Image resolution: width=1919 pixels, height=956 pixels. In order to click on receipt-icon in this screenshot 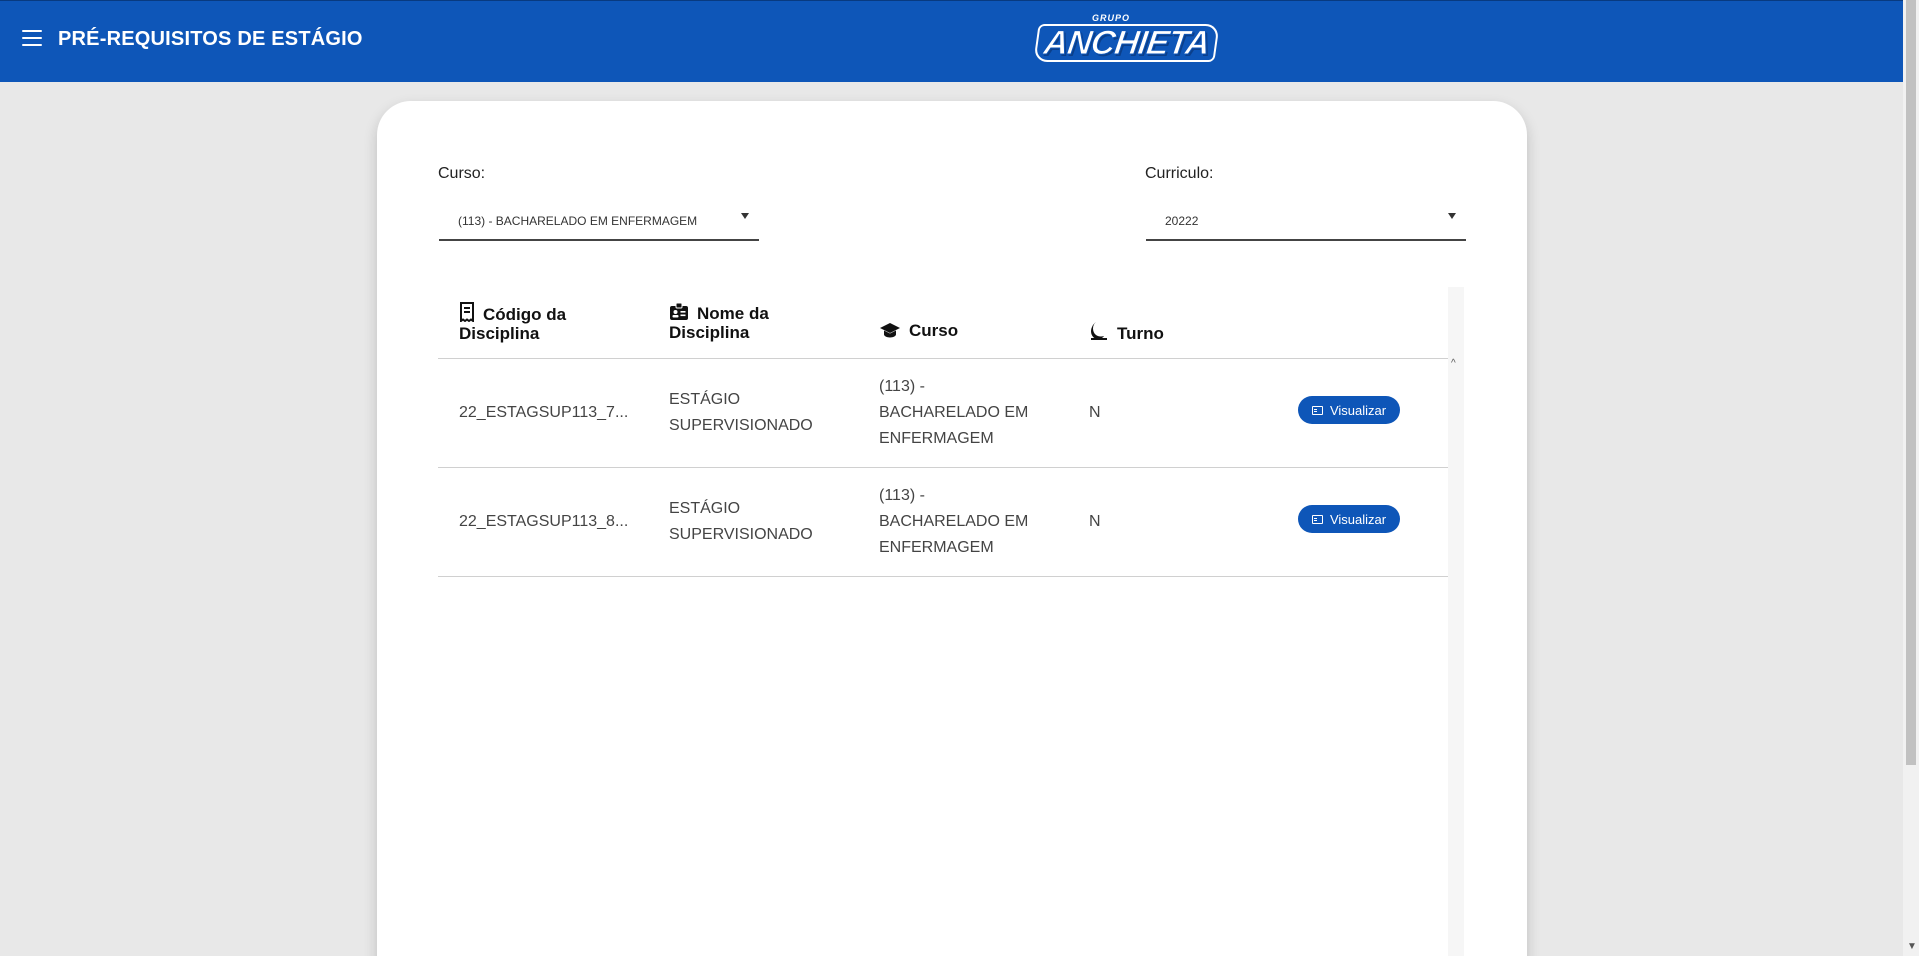, I will do `click(467, 312)`.